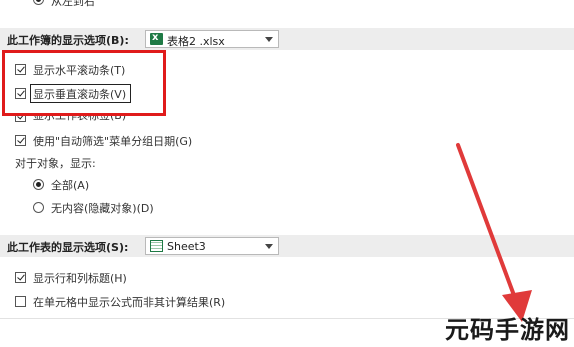  What do you see at coordinates (156, 38) in the screenshot?
I see `excel-icon: x` at bounding box center [156, 38].